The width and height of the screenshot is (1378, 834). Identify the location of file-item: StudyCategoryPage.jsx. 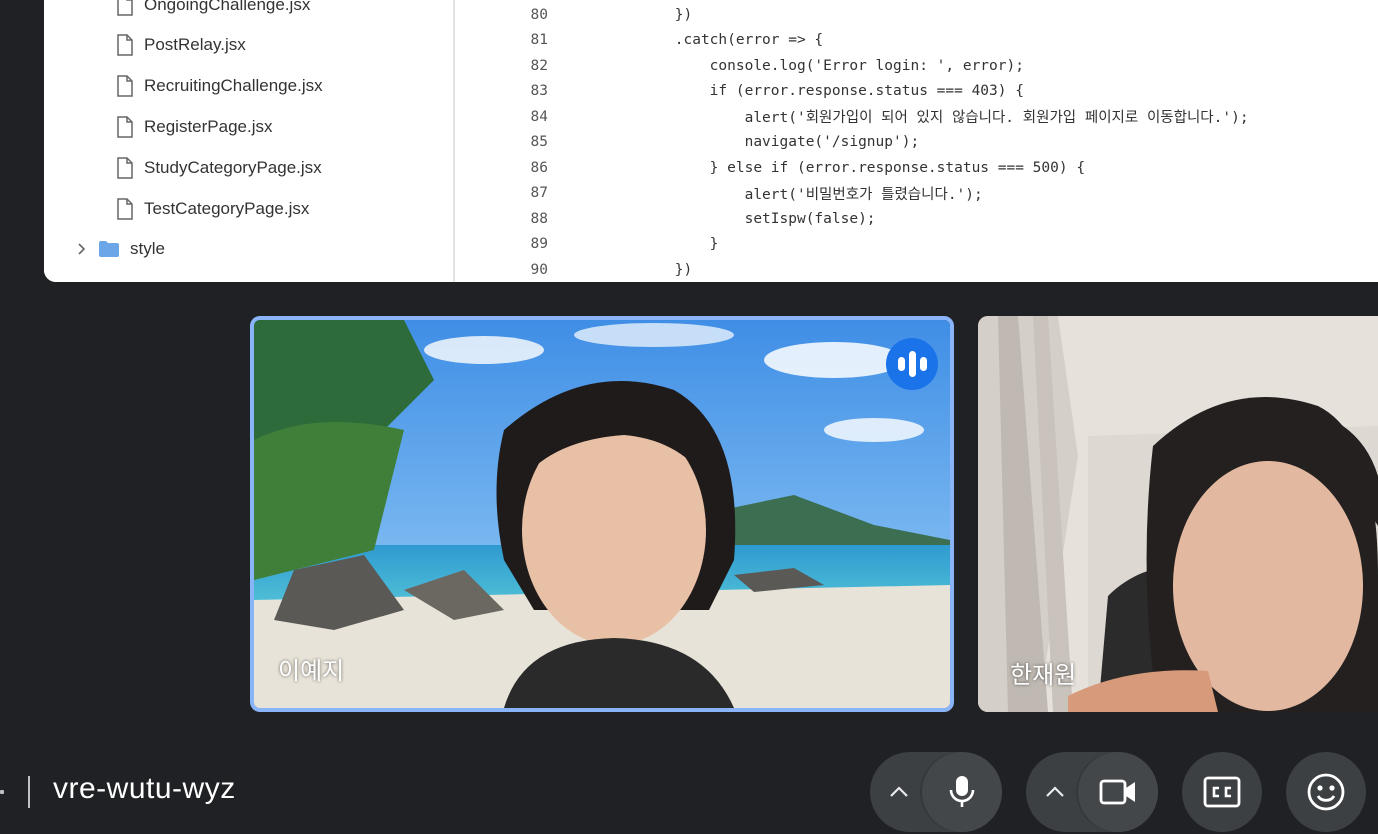
(219, 168).